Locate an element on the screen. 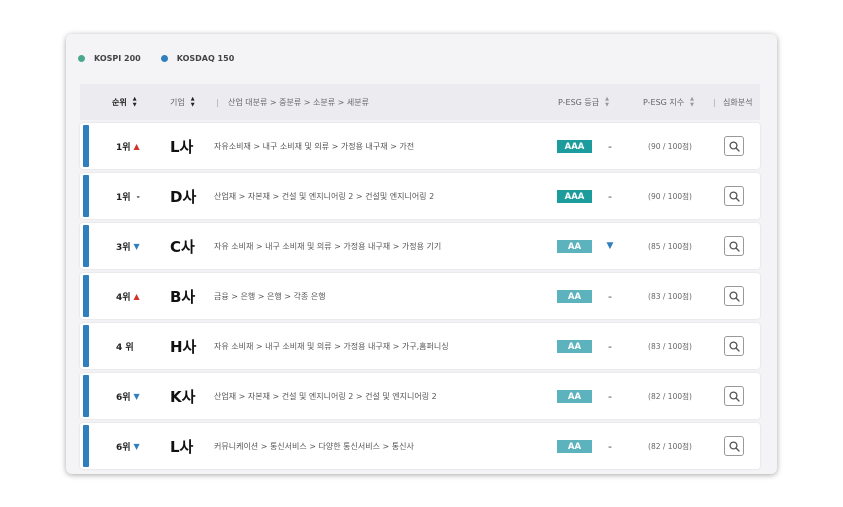 Image resolution: width=843 pixels, height=507 pixels. column-analysis: 심화분석 is located at coordinates (738, 102).